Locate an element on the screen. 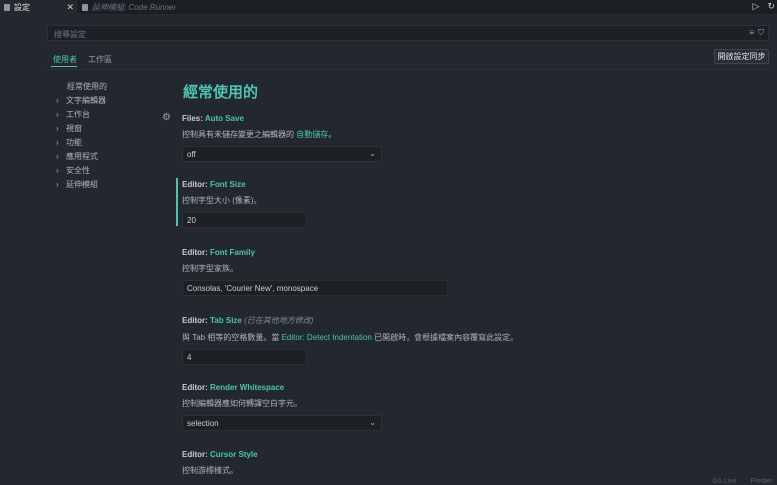 This screenshot has height=485, width=777. setting-category: Files: is located at coordinates (193, 118).